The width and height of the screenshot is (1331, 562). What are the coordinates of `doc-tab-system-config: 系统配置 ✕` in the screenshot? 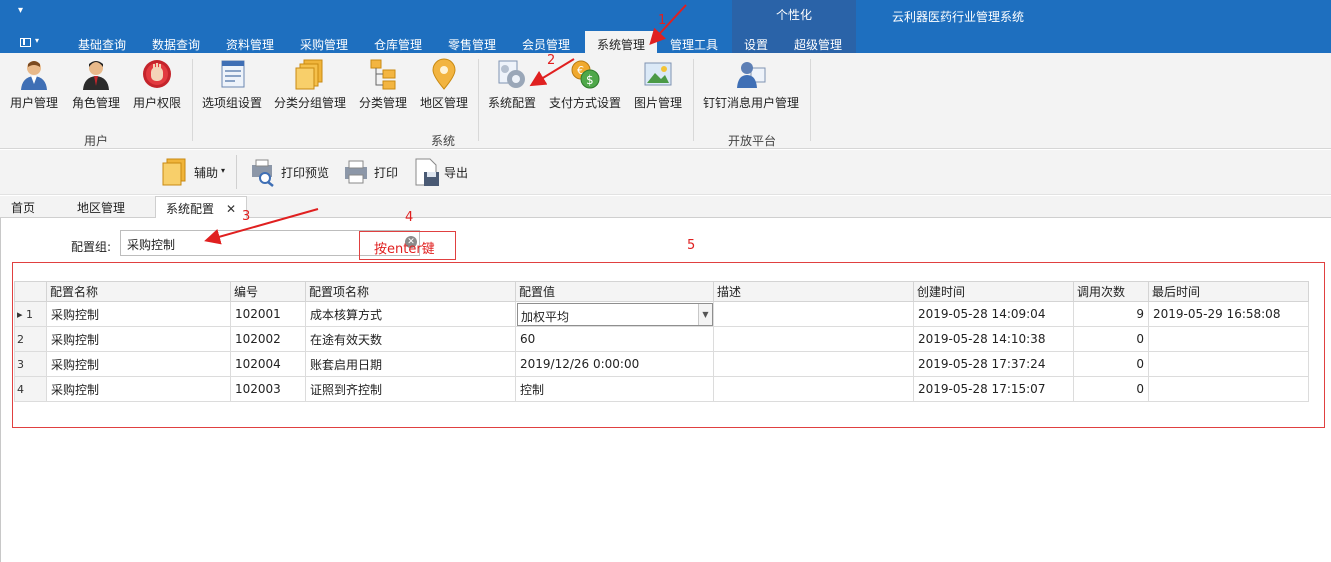 It's located at (201, 207).